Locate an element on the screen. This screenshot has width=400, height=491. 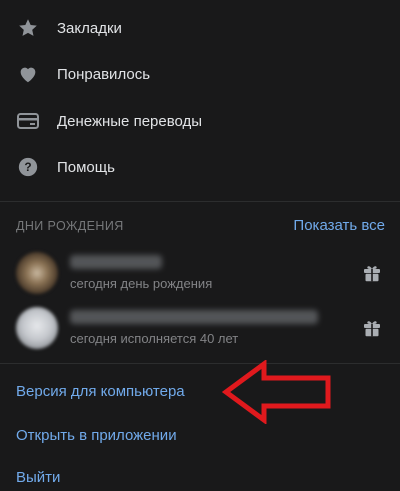
menu-item-help: ? Помощь is located at coordinates (200, 167).